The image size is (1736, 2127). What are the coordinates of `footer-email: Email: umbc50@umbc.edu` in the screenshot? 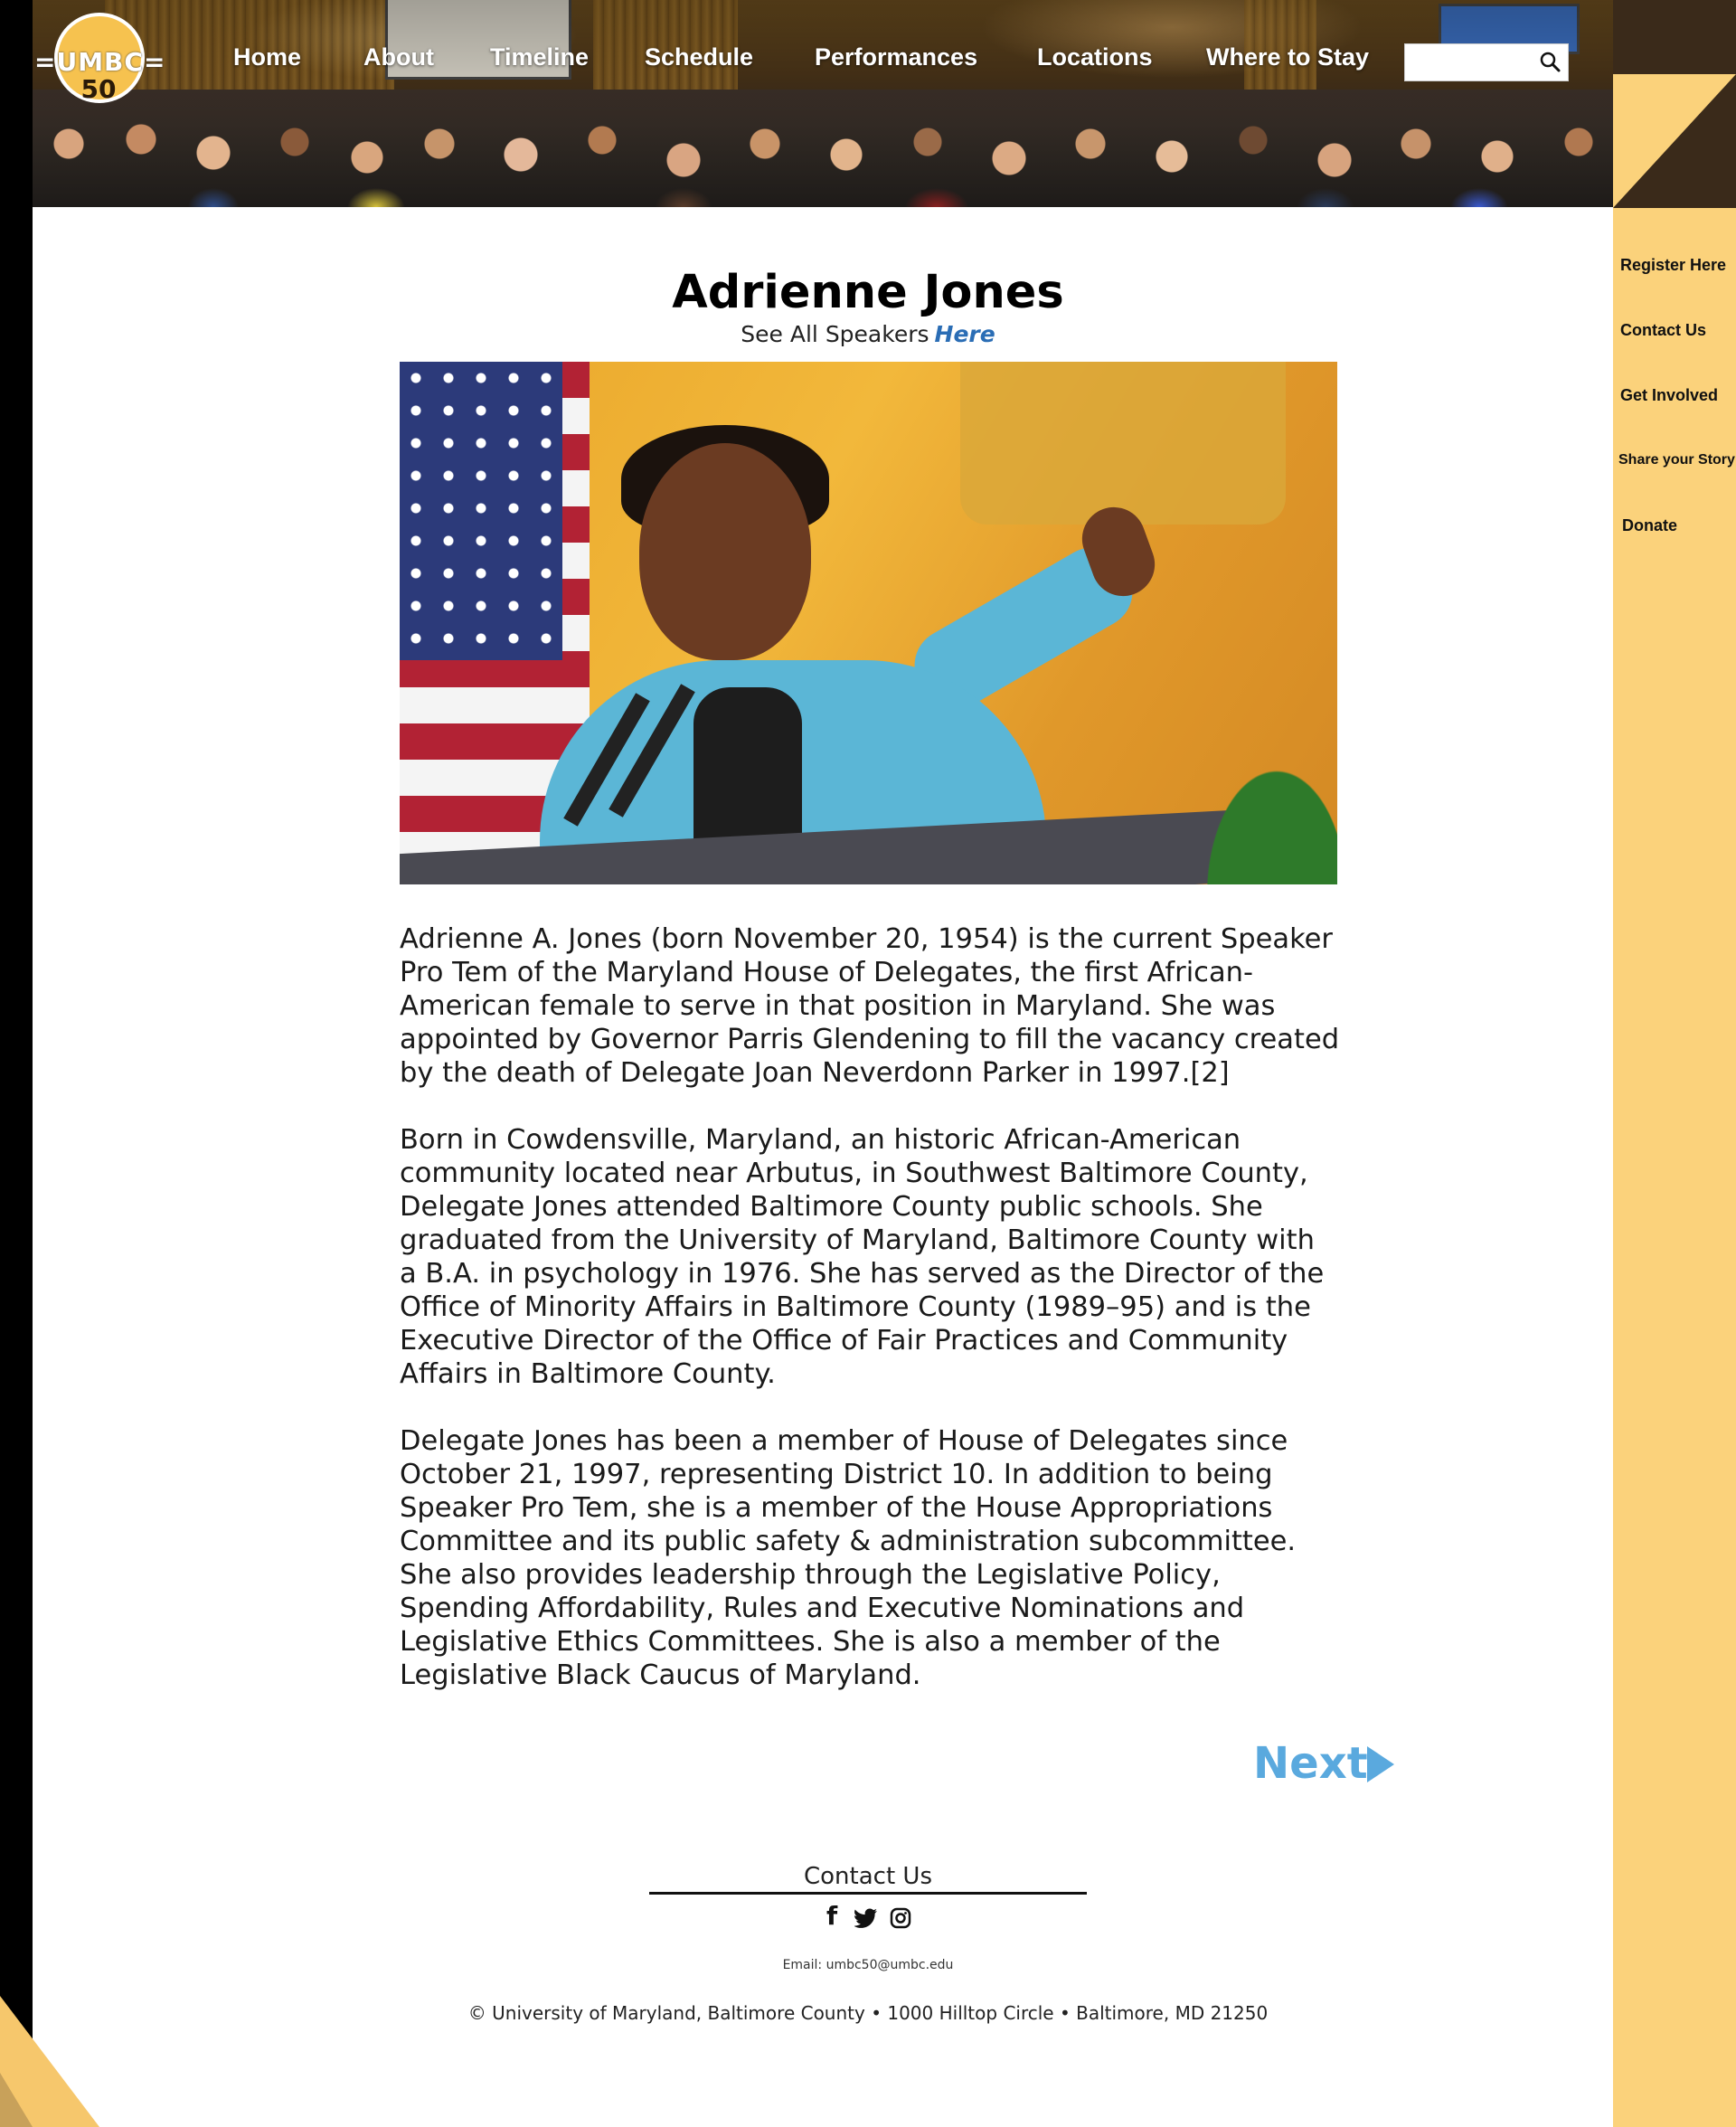 It's located at (868, 1965).